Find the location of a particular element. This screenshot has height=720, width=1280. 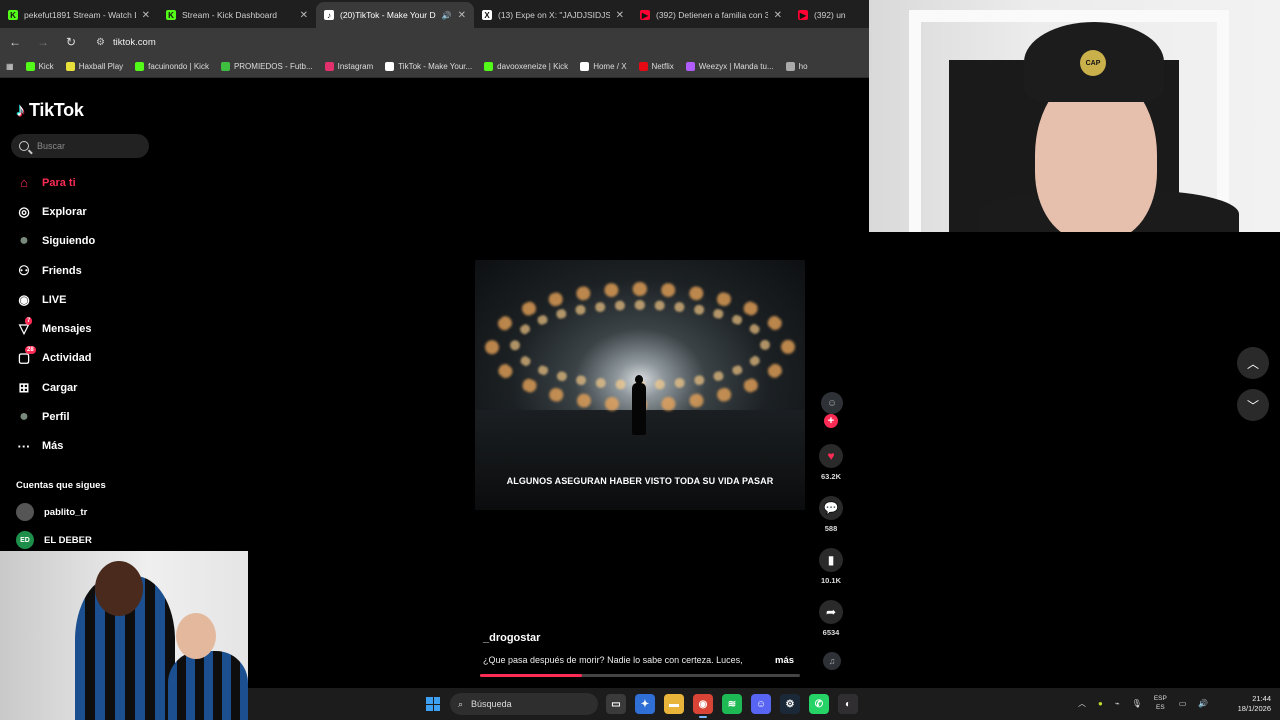

bookmark-item: ho is located at coordinates (796, 66).